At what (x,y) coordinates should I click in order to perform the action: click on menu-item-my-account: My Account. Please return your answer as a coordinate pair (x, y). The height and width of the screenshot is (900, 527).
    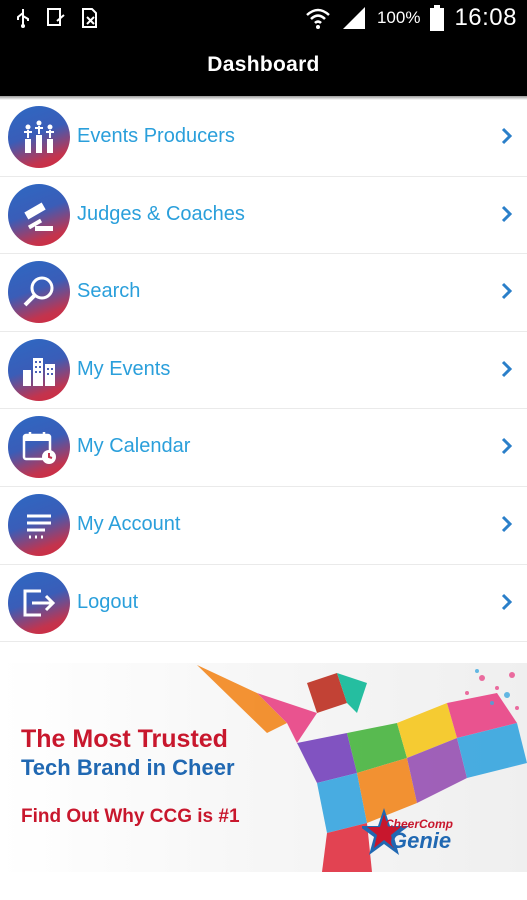
    Looking at the image, I should click on (263, 526).